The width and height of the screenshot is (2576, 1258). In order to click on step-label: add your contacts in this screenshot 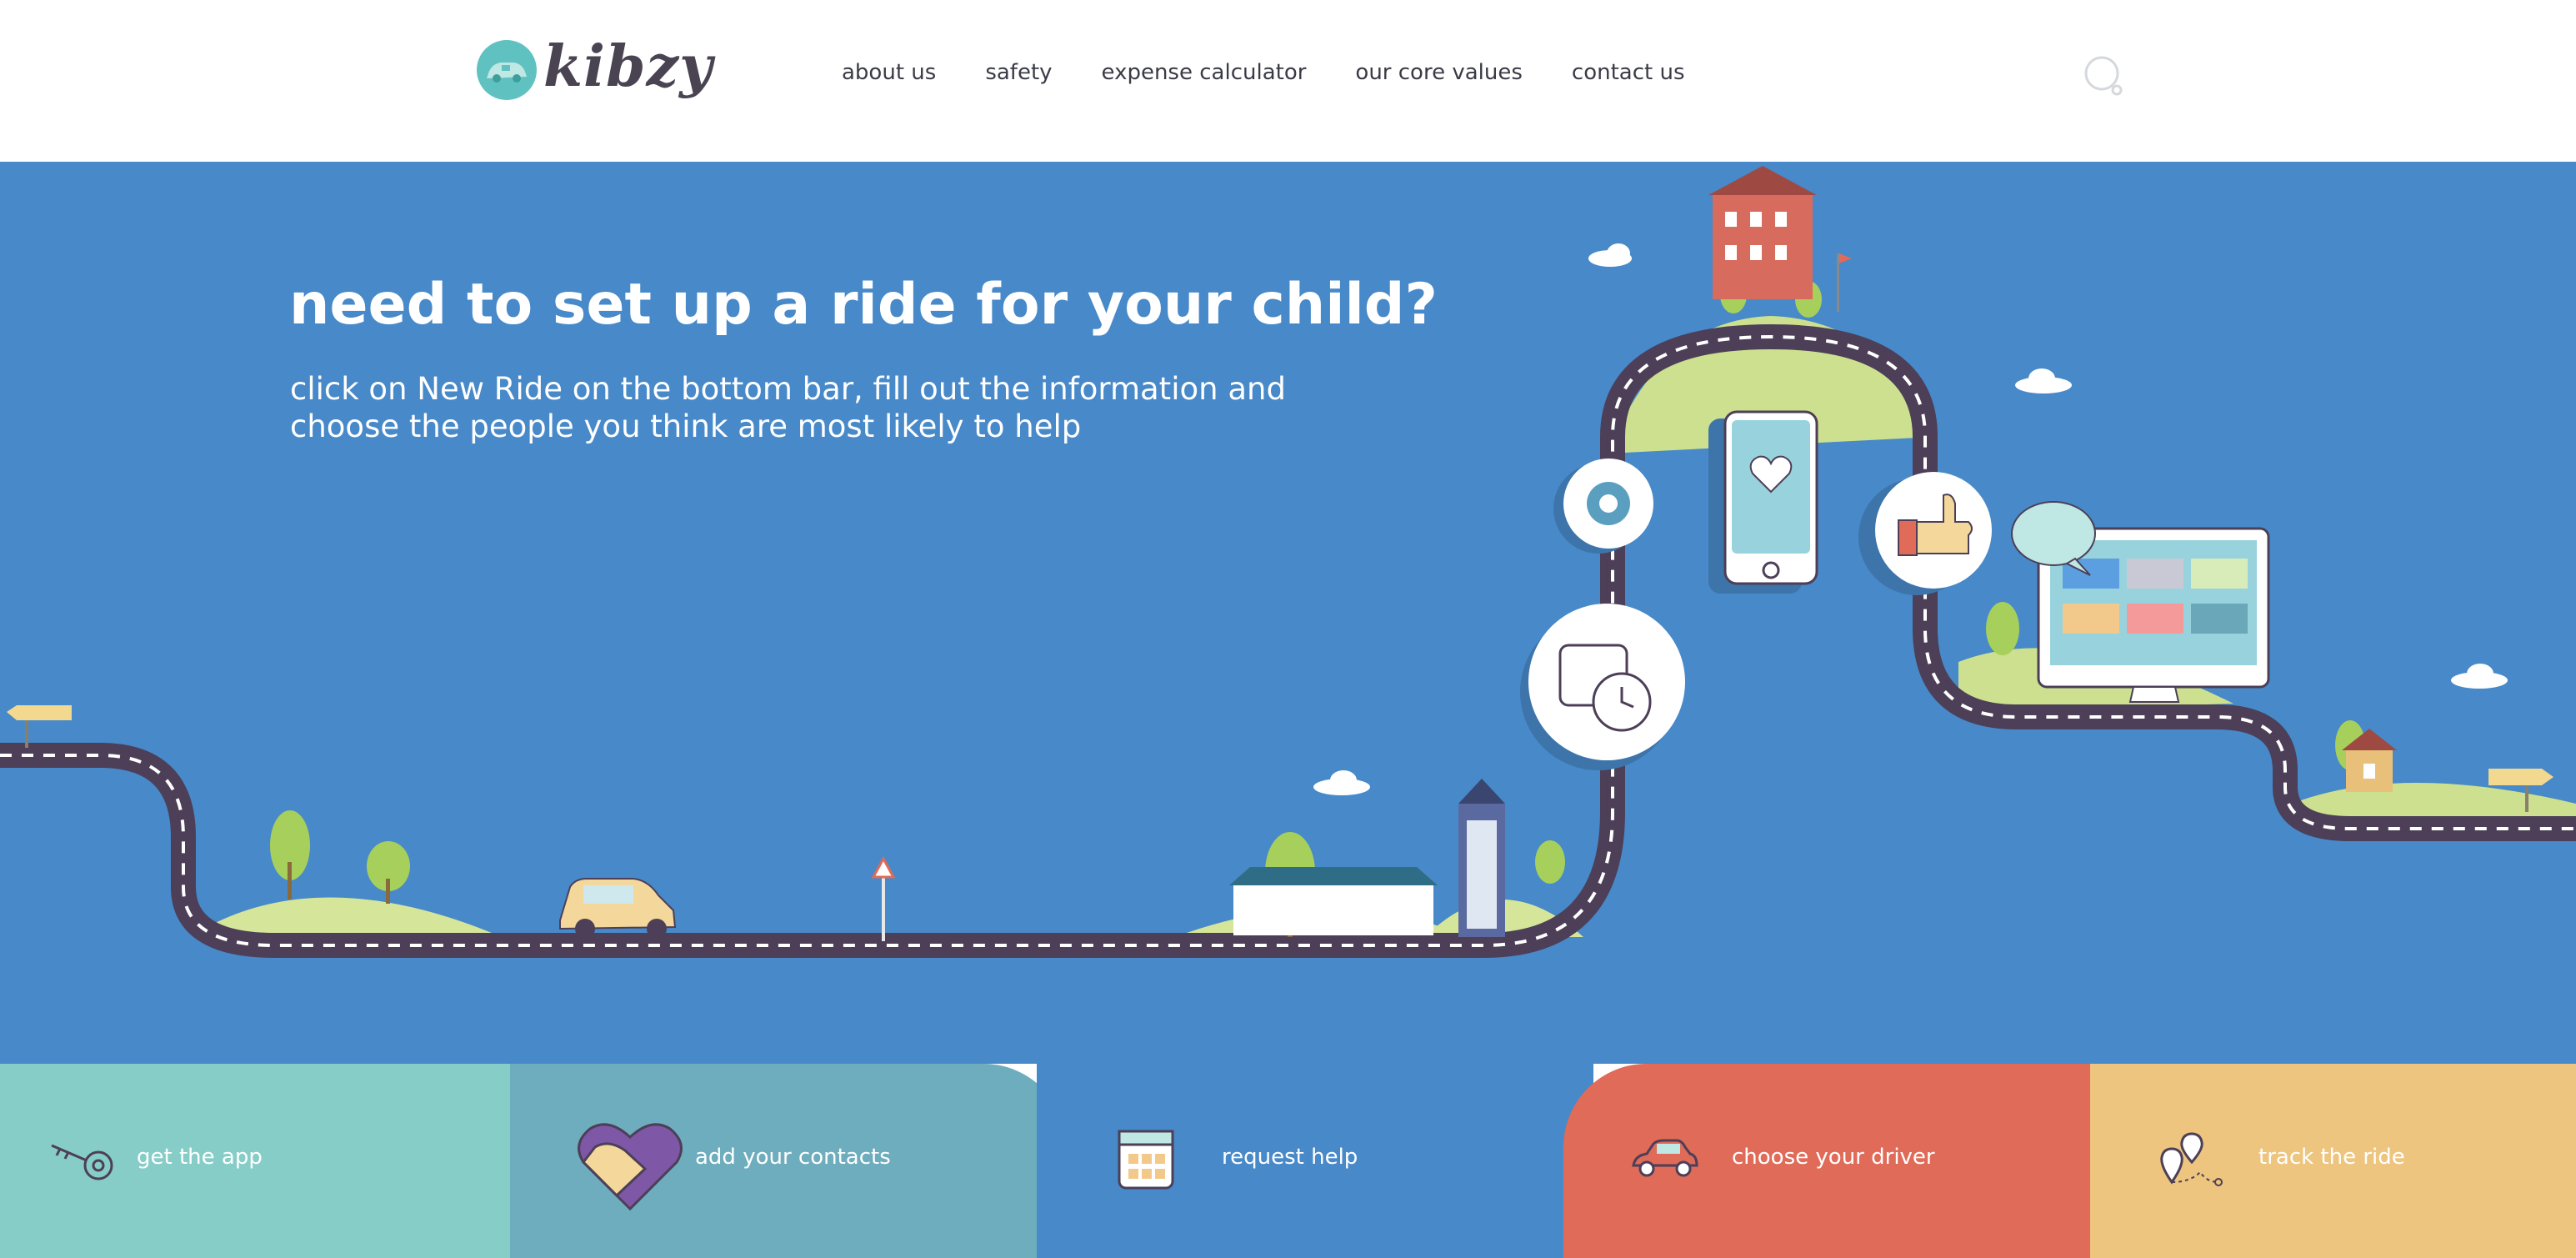, I will do `click(793, 1157)`.